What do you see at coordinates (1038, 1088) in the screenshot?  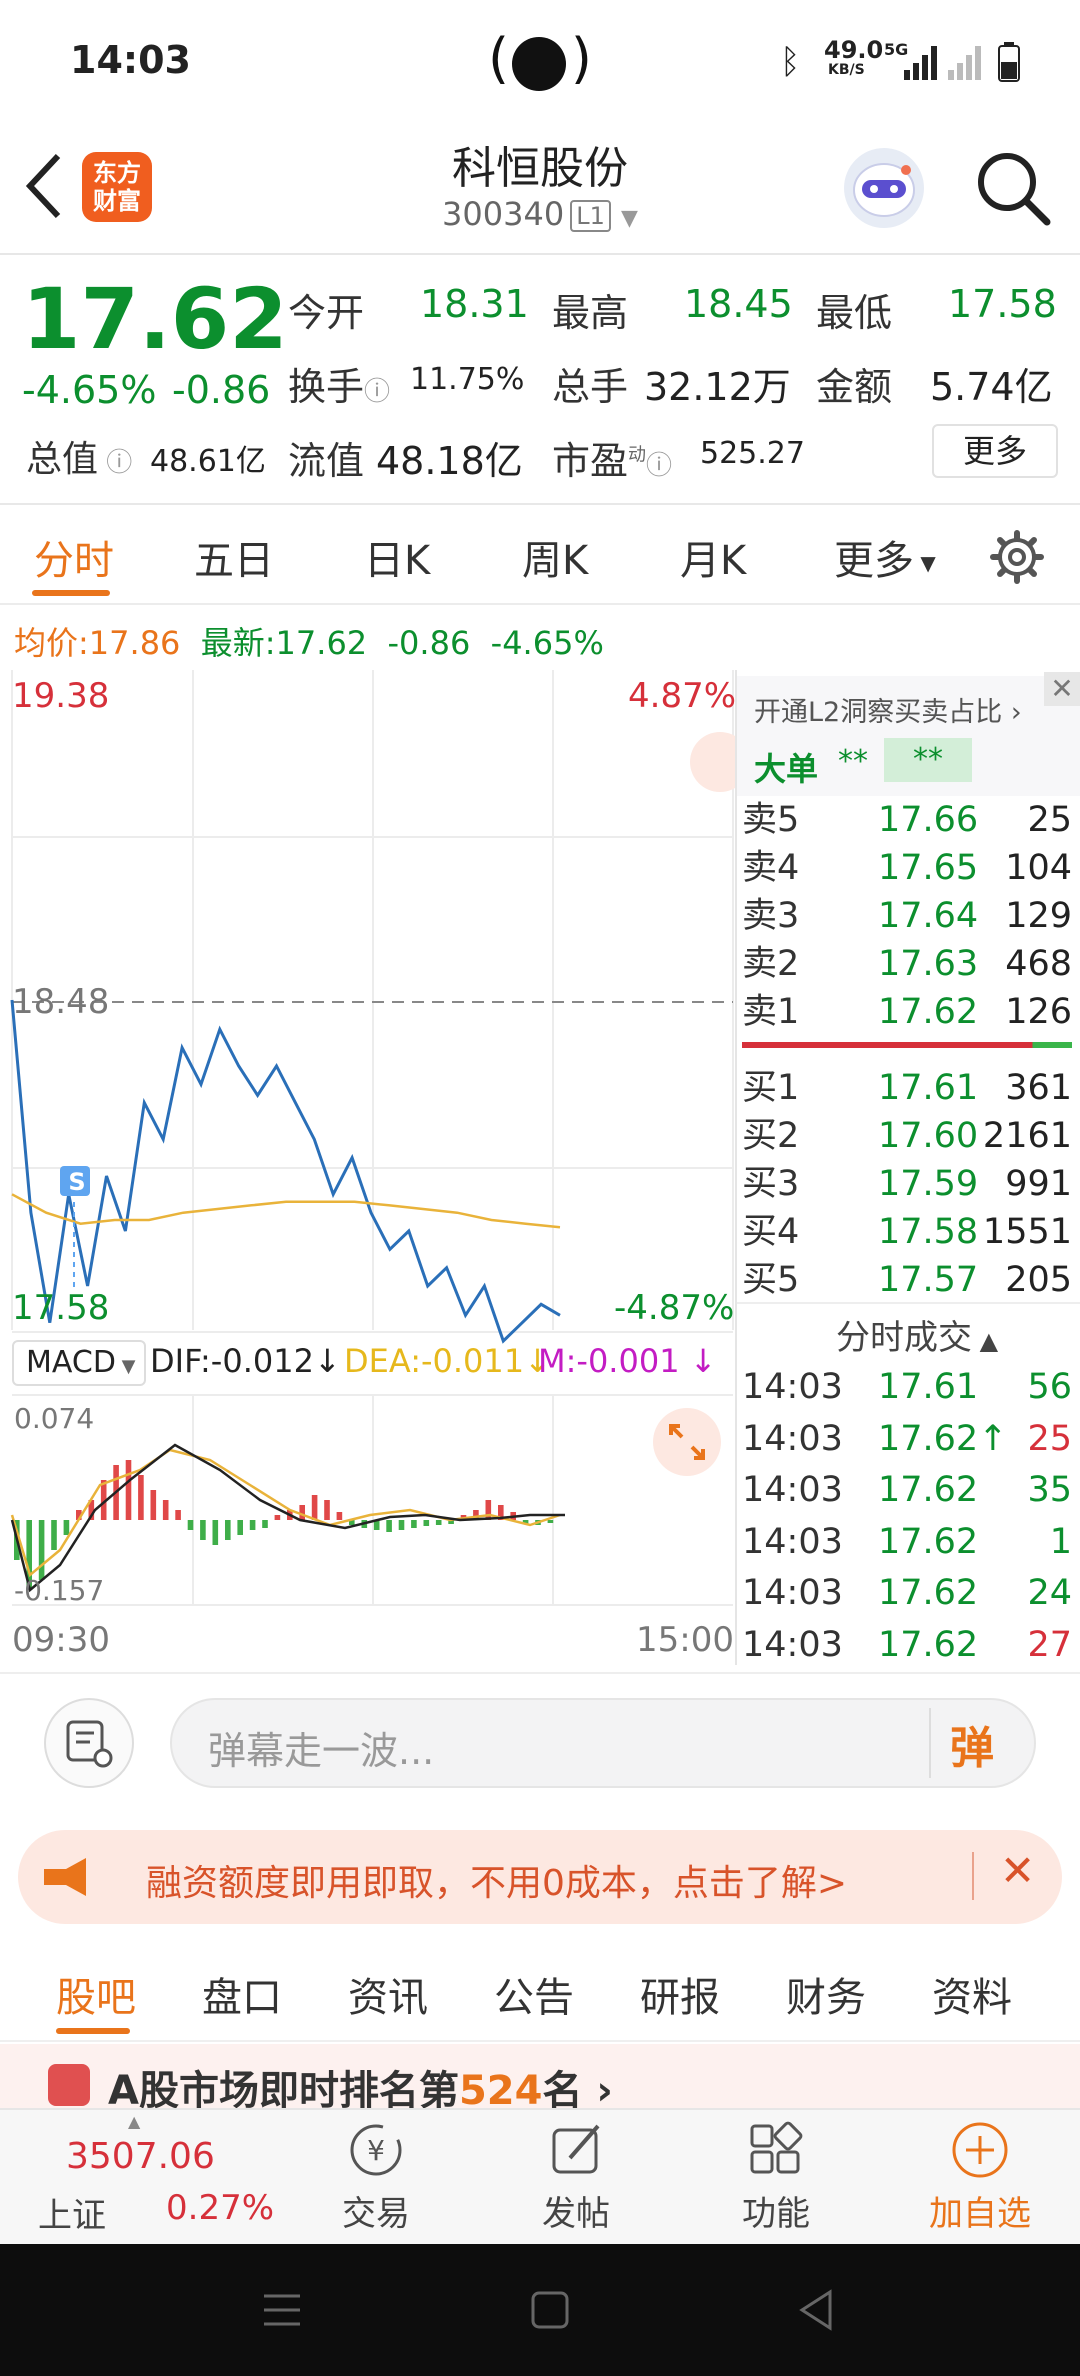 I see `row-volume: 361` at bounding box center [1038, 1088].